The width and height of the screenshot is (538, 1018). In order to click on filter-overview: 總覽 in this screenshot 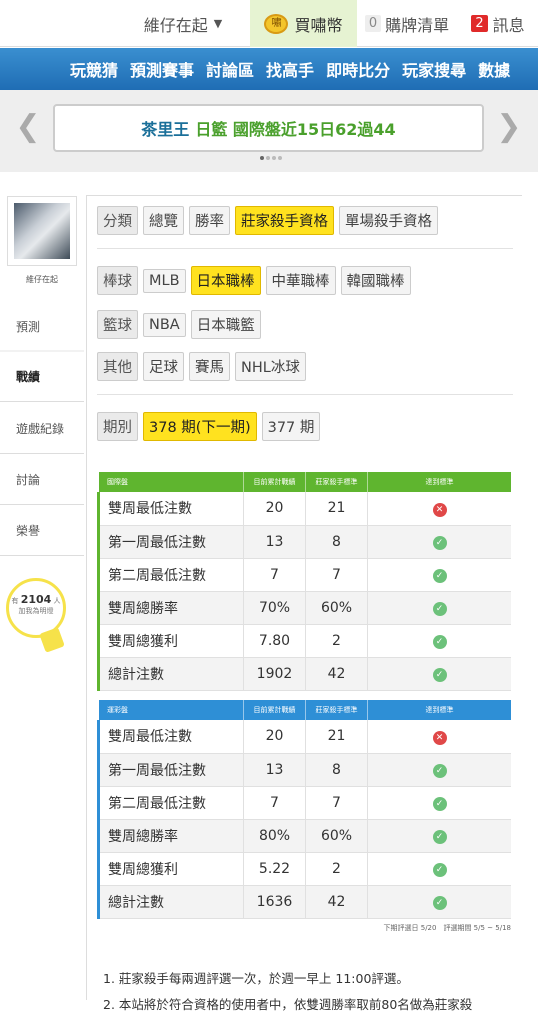, I will do `click(163, 220)`.